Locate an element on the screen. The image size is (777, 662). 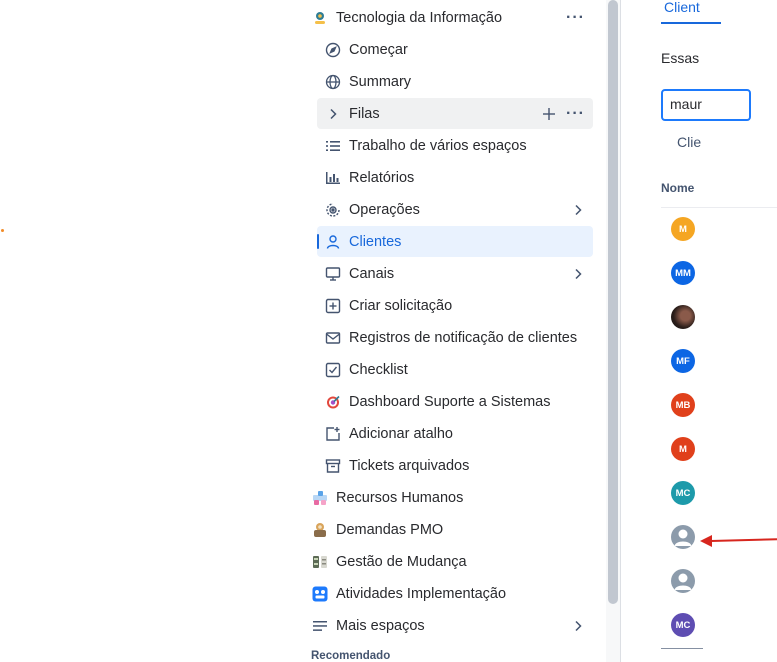
avatar: MF is located at coordinates (683, 361).